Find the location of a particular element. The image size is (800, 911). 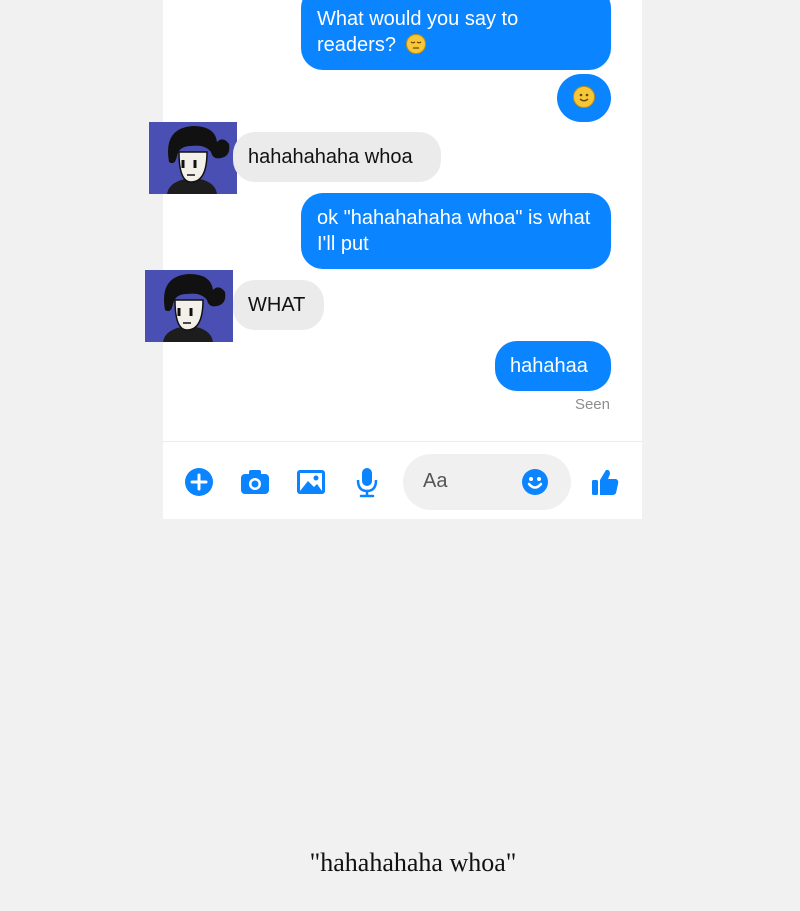

microphone-icon is located at coordinates (367, 482).